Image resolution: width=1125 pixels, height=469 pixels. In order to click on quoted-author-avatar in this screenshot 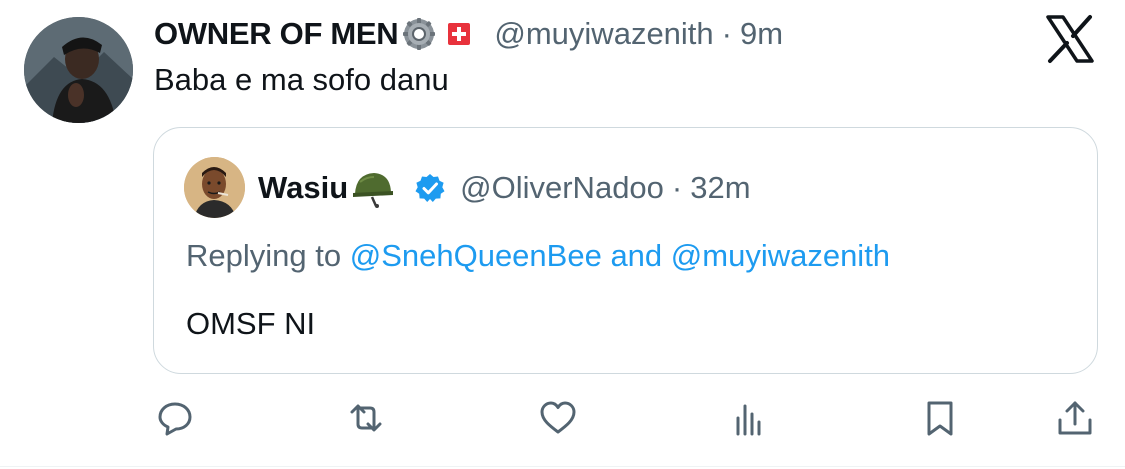, I will do `click(214, 187)`.